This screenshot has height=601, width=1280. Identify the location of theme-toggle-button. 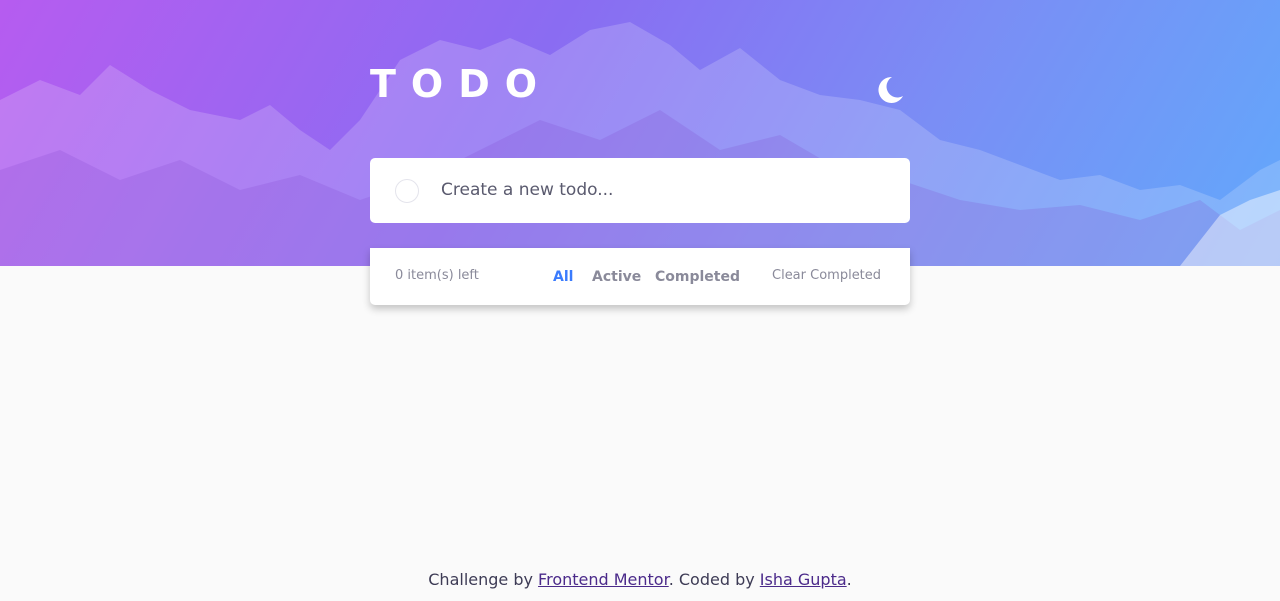
(890, 90).